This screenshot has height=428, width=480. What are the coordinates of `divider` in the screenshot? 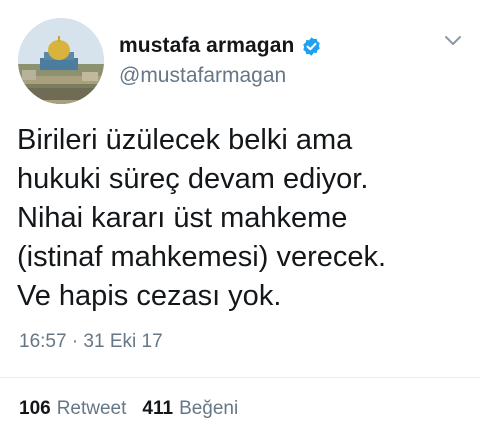 It's located at (240, 377).